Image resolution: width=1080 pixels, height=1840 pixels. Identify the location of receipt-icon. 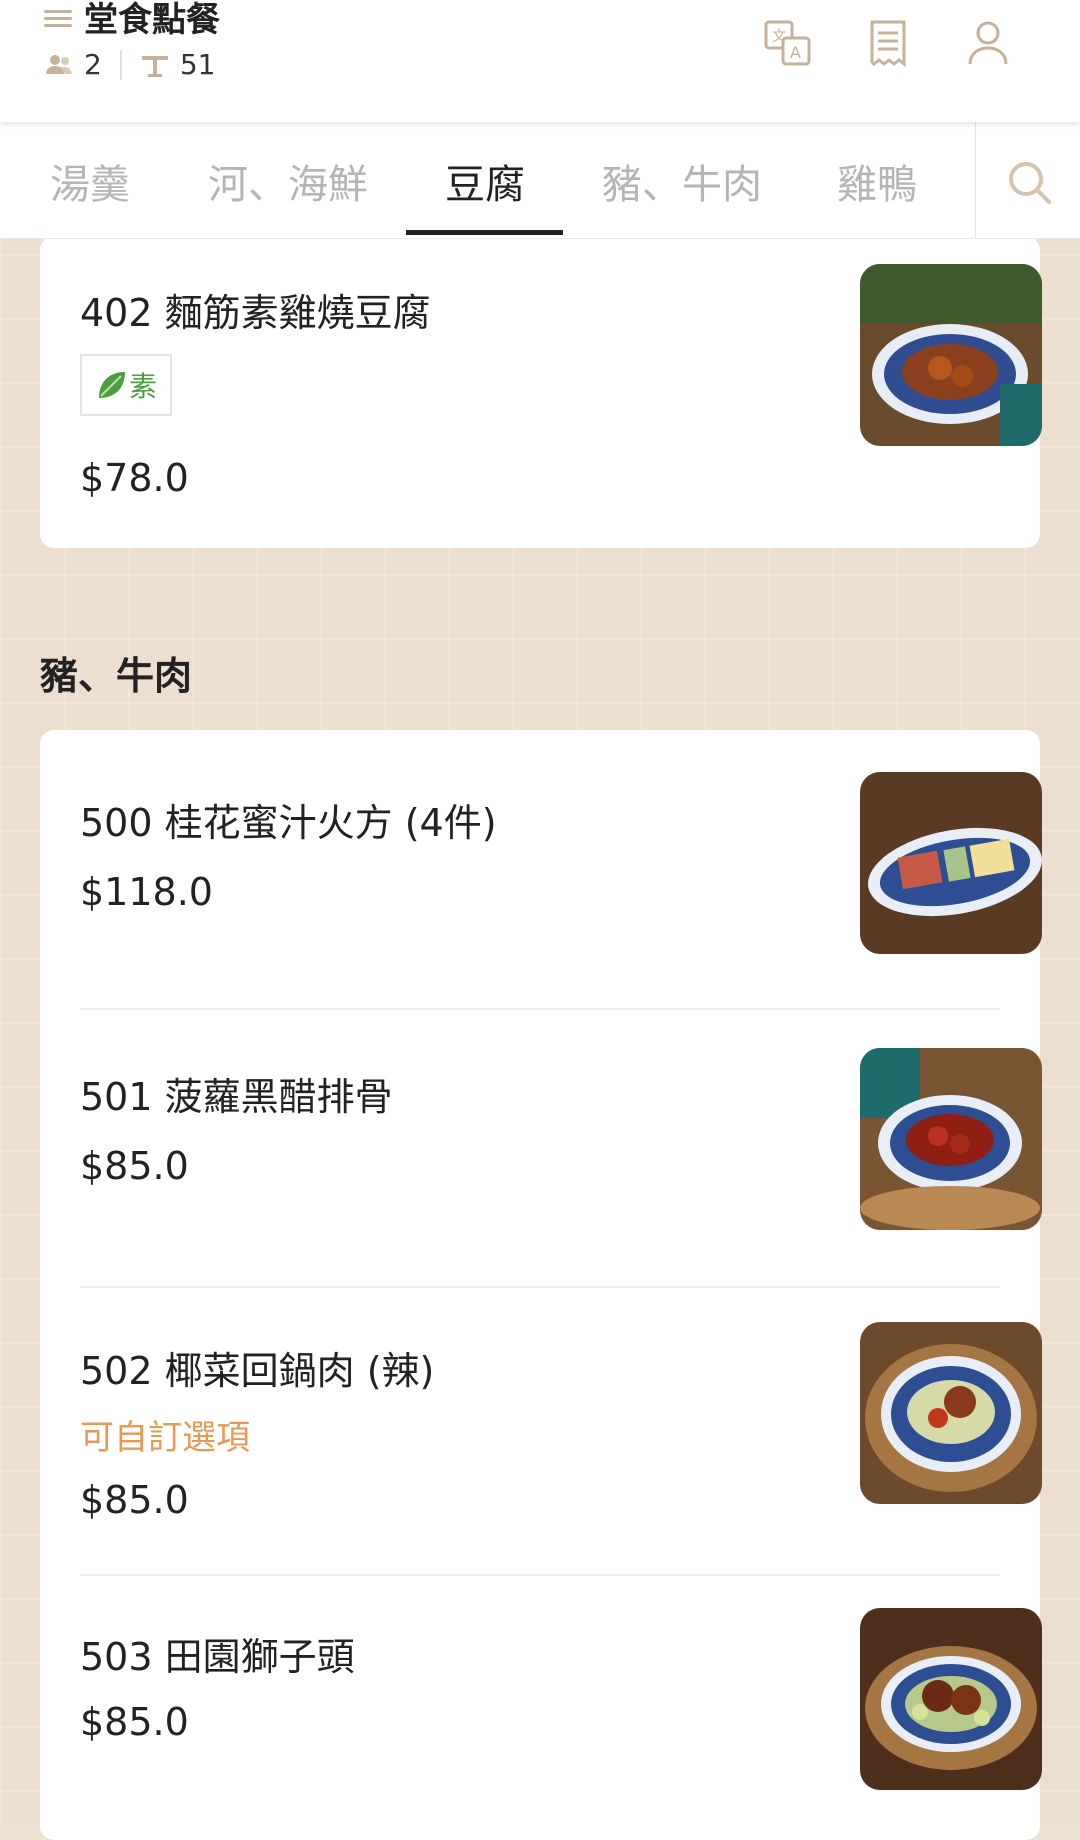
(888, 43).